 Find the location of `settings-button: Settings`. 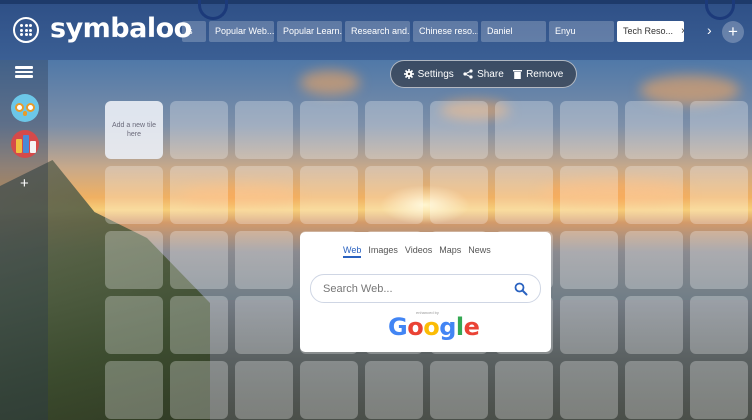

settings-button: Settings is located at coordinates (428, 74).